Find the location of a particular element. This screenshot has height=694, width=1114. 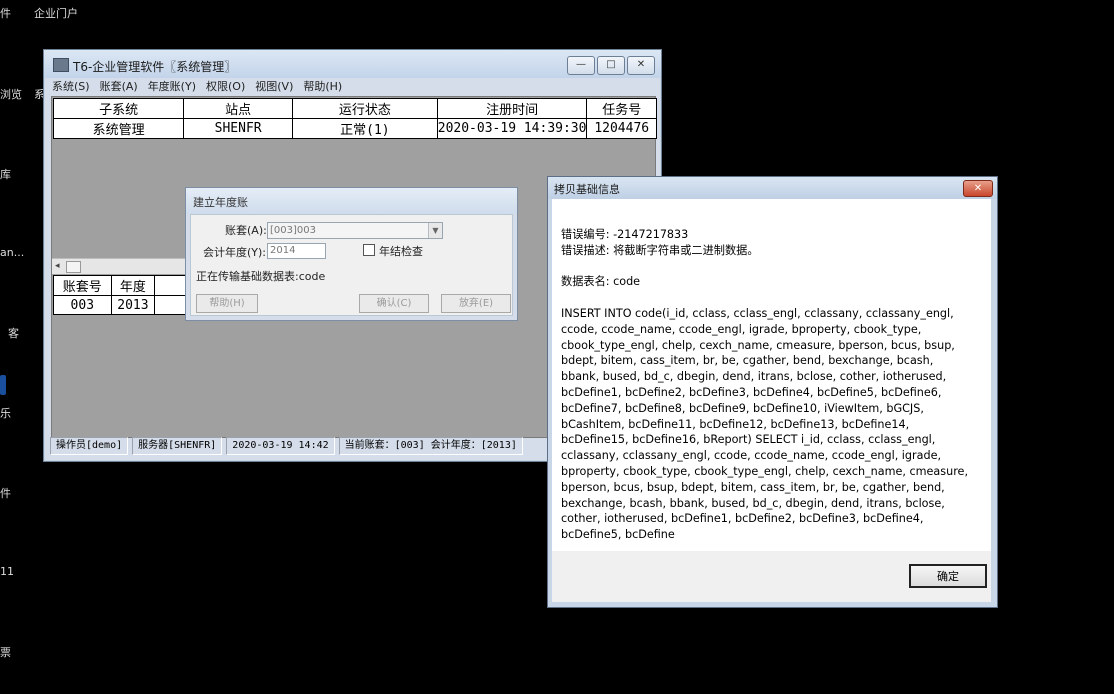

status-time: 2020-03-19 14:42 is located at coordinates (280, 446).